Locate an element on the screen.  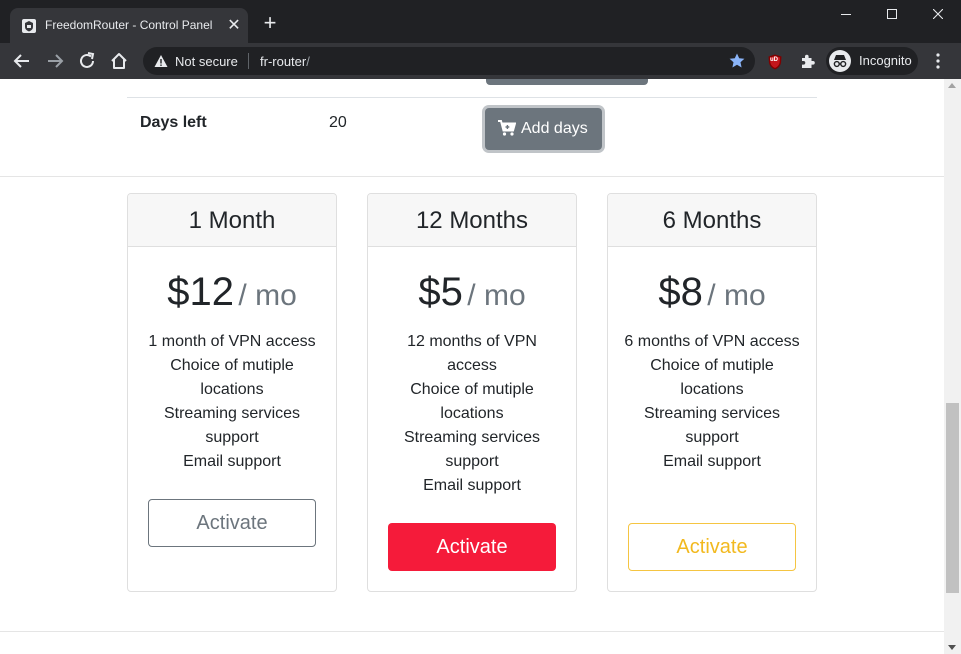
scroll-up-arrow-icon is located at coordinates (952, 85).